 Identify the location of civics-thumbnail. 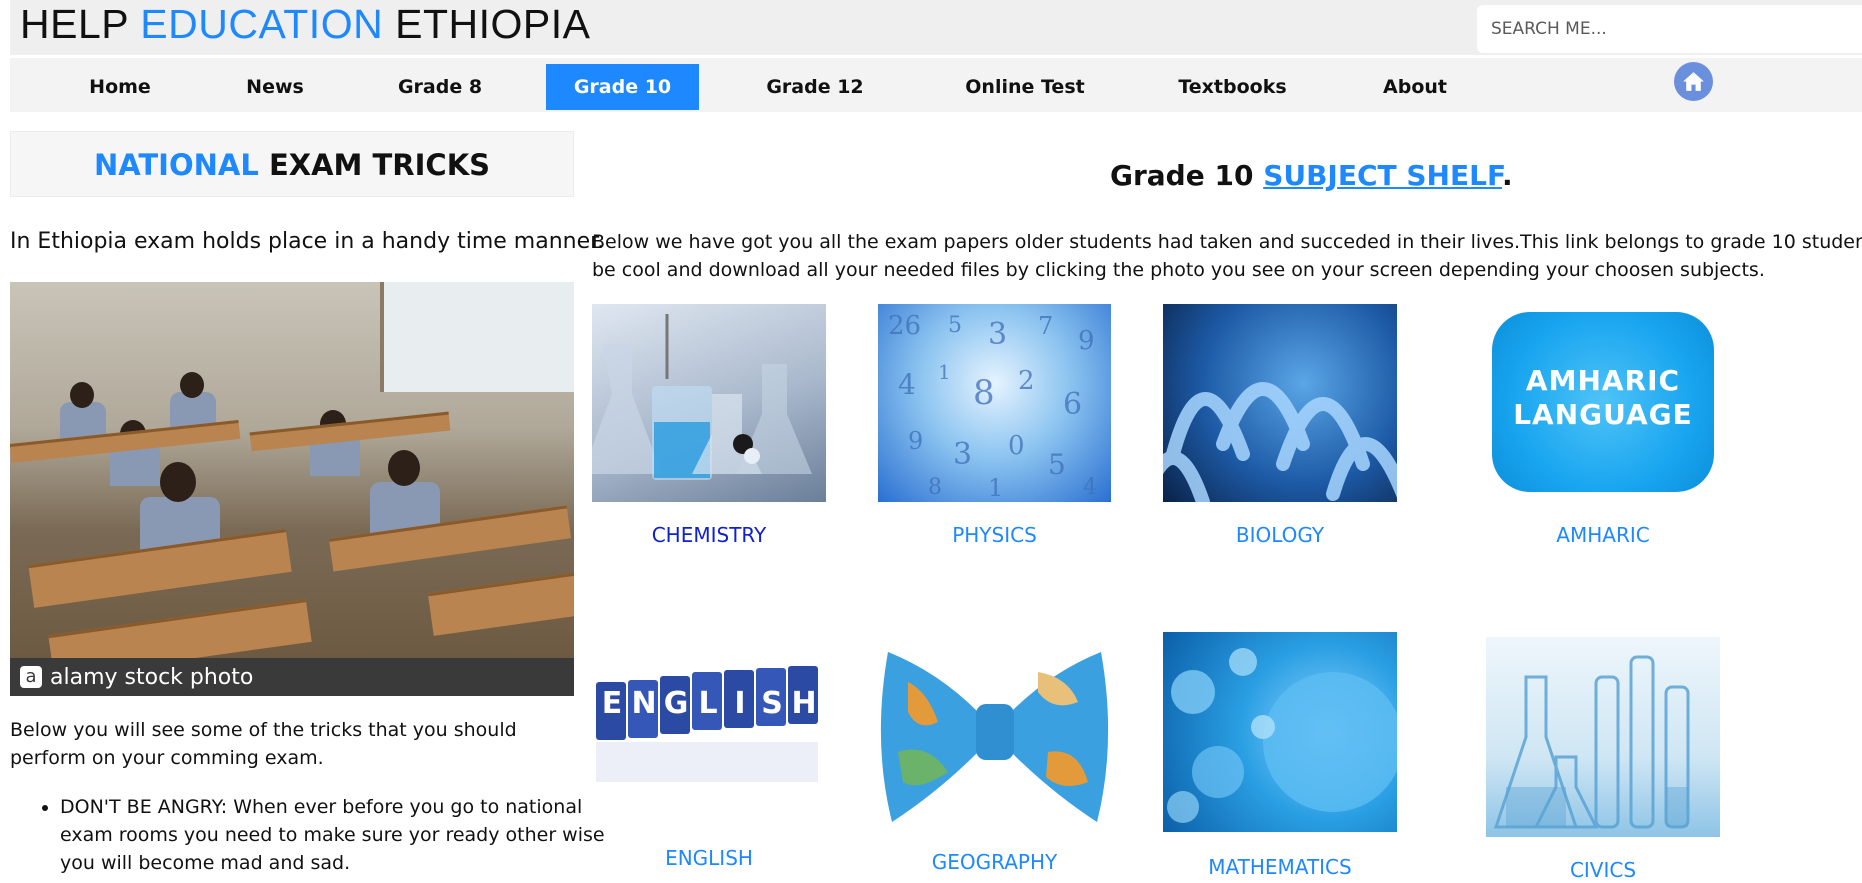
(1603, 737).